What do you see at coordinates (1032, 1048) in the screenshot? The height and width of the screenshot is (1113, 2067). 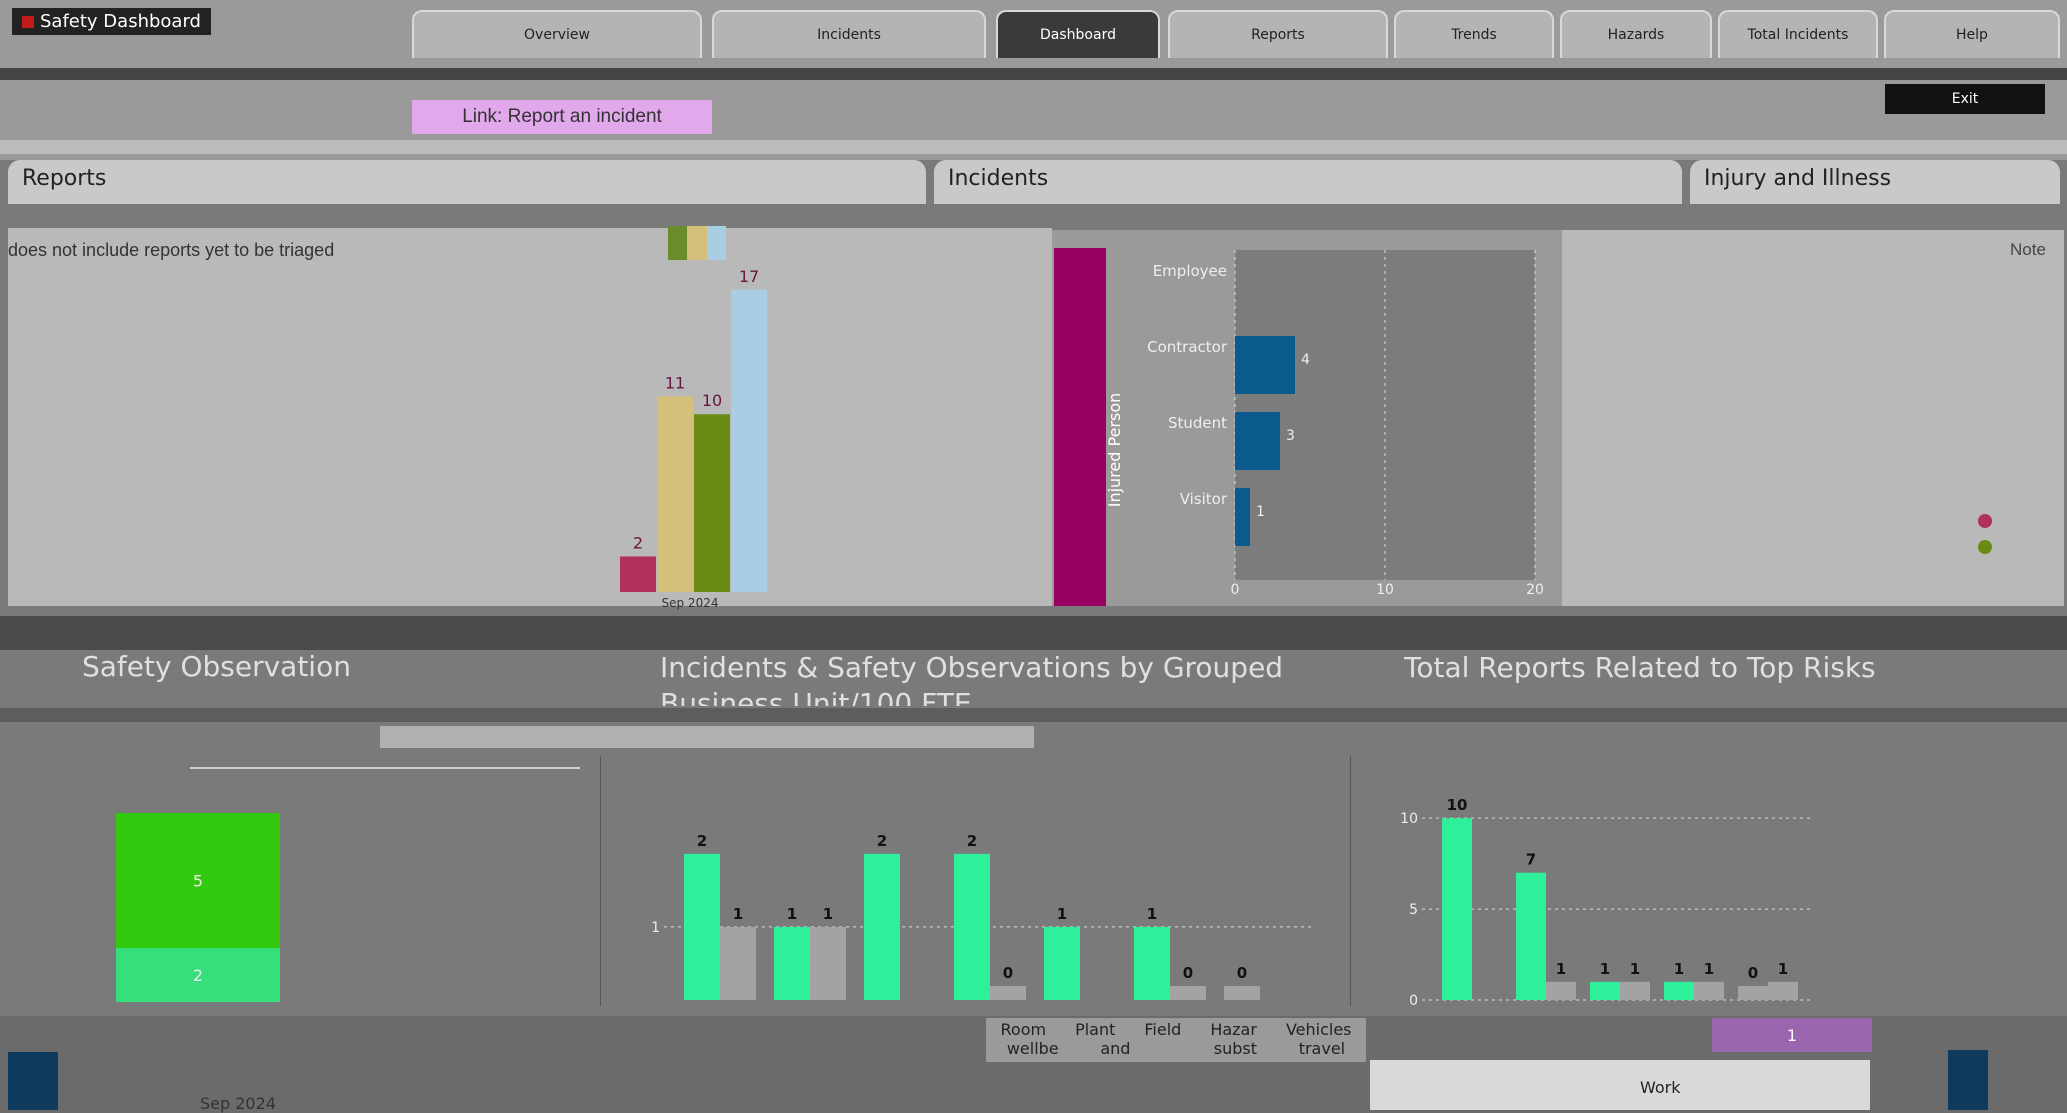 I see `category-sublabel: wellbe` at bounding box center [1032, 1048].